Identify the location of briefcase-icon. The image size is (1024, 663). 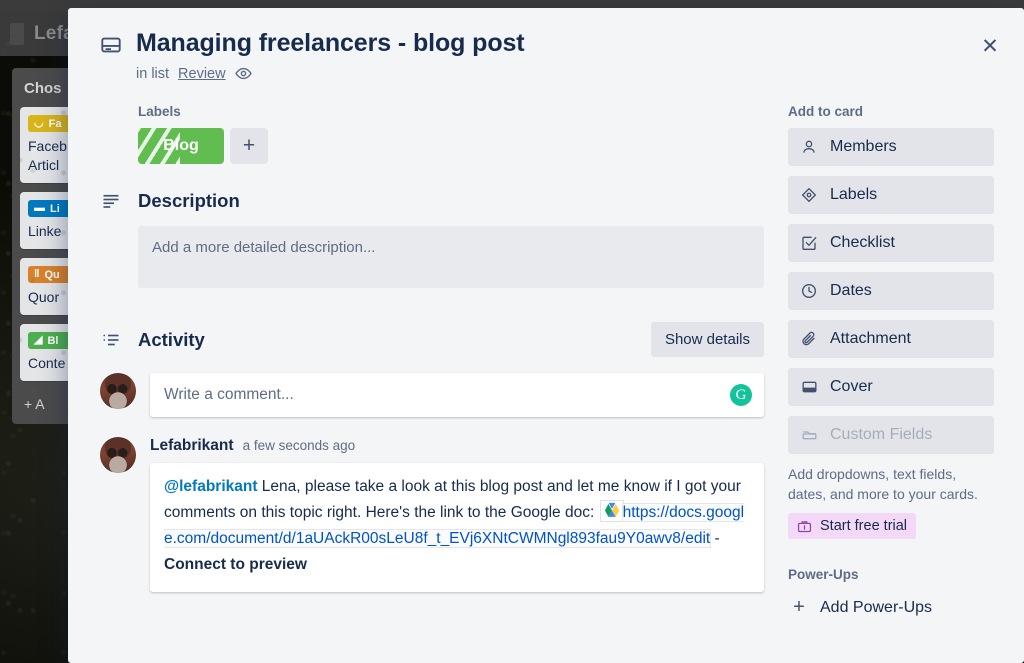
(804, 526).